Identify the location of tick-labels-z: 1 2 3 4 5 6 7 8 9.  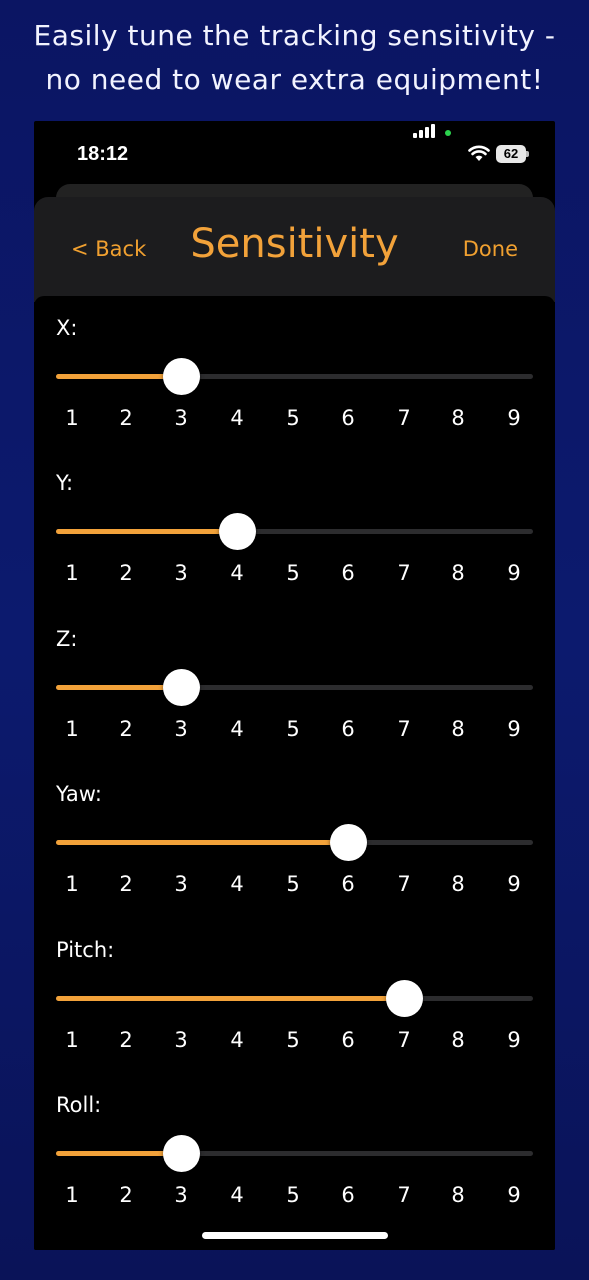
(294, 730).